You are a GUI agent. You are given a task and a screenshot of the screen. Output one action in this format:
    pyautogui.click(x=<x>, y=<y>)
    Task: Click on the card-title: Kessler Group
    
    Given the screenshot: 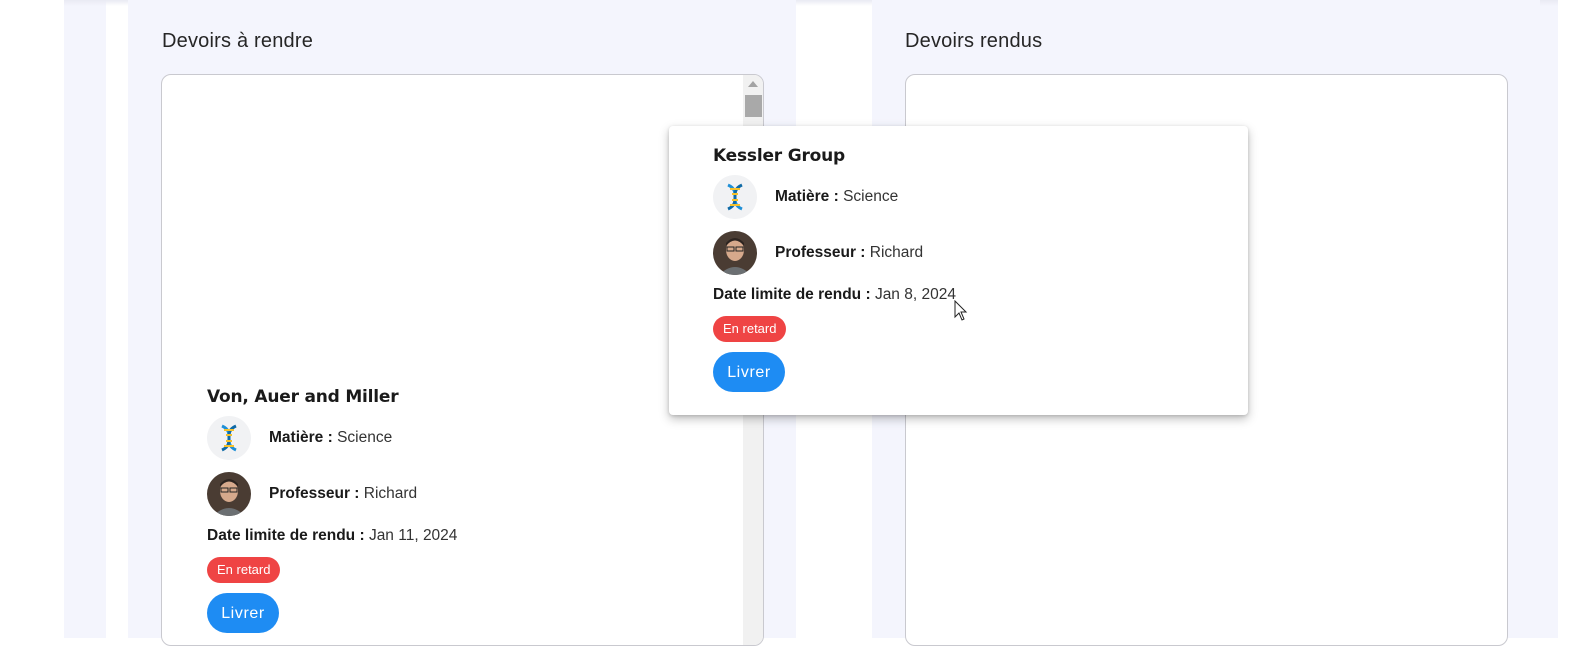 What is the action you would take?
    pyautogui.click(x=779, y=156)
    